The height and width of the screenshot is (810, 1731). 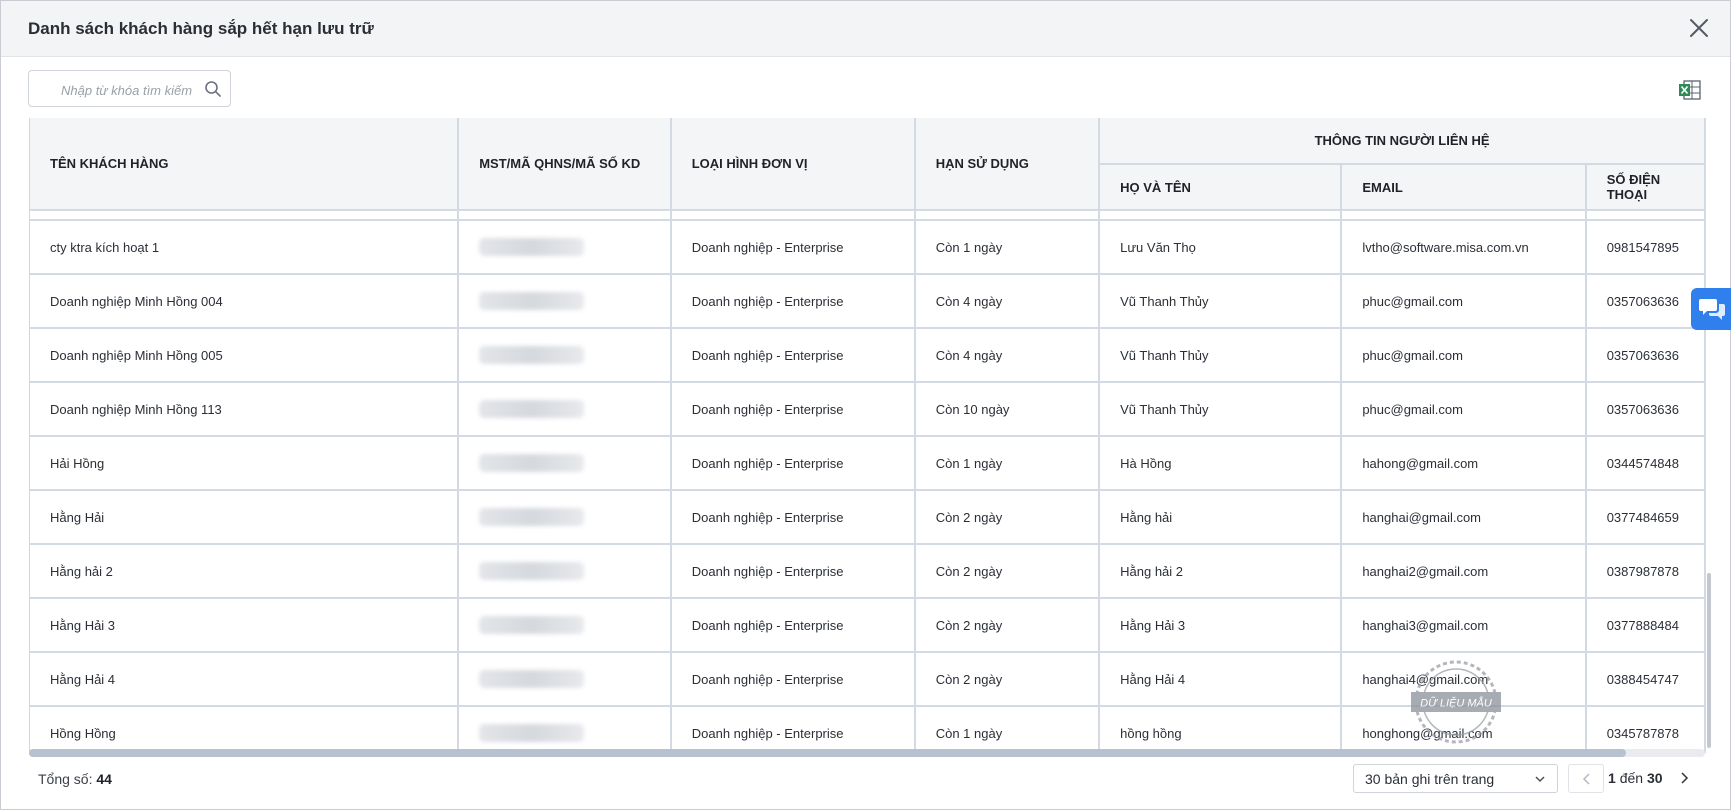 I want to click on cell-phone: 0387987878, so click(x=1645, y=571).